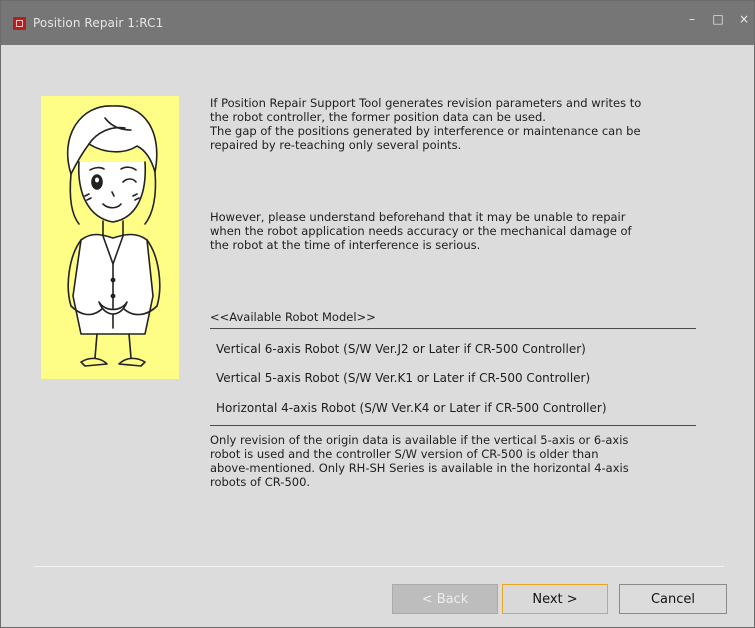 The width and height of the screenshot is (755, 628). Describe the element at coordinates (453, 425) in the screenshot. I see `divider-bottom` at that location.